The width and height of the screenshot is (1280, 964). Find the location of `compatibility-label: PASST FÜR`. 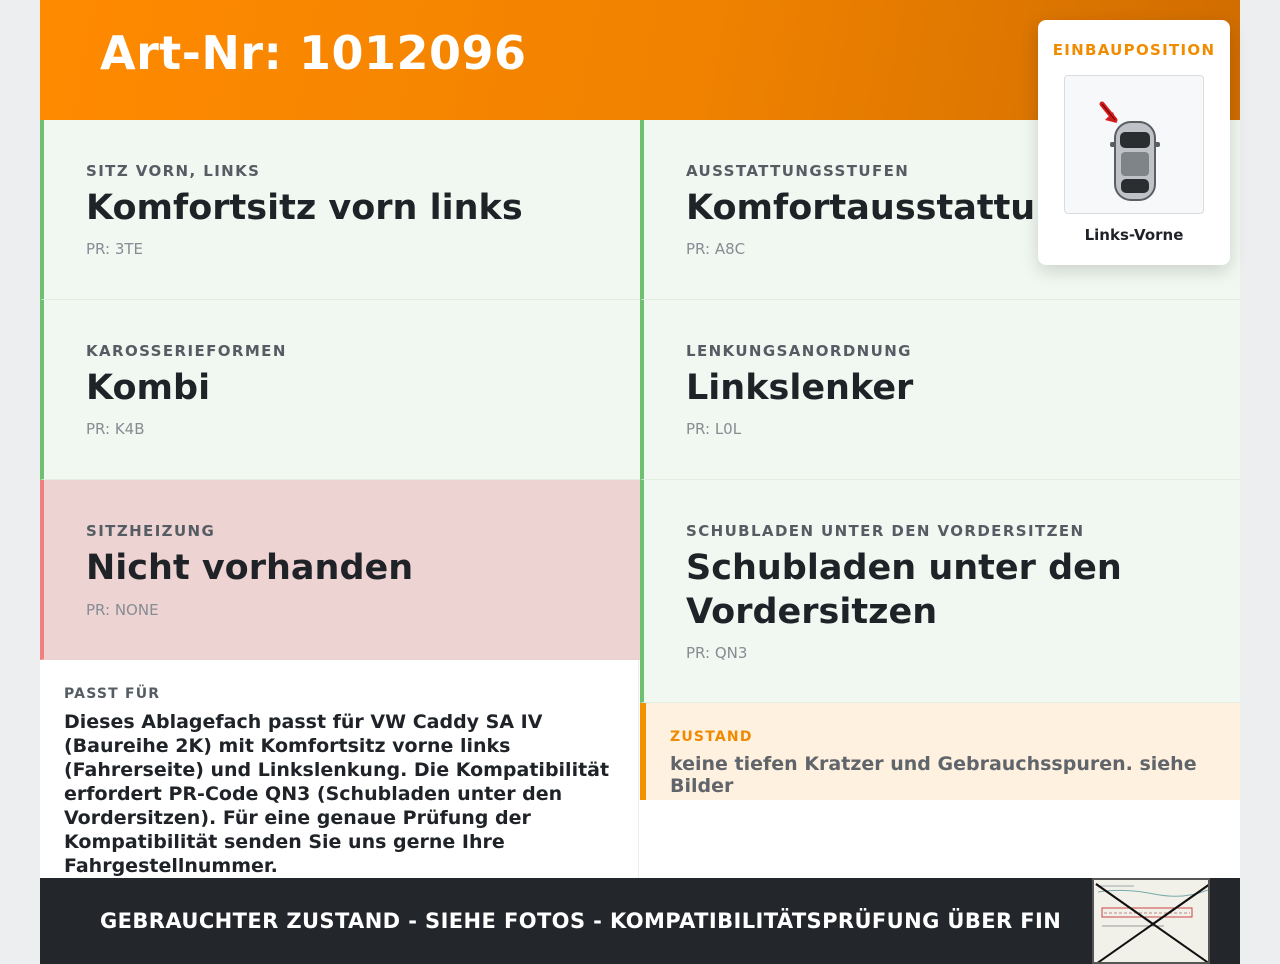

compatibility-label: PASST FÜR is located at coordinates (112, 694).